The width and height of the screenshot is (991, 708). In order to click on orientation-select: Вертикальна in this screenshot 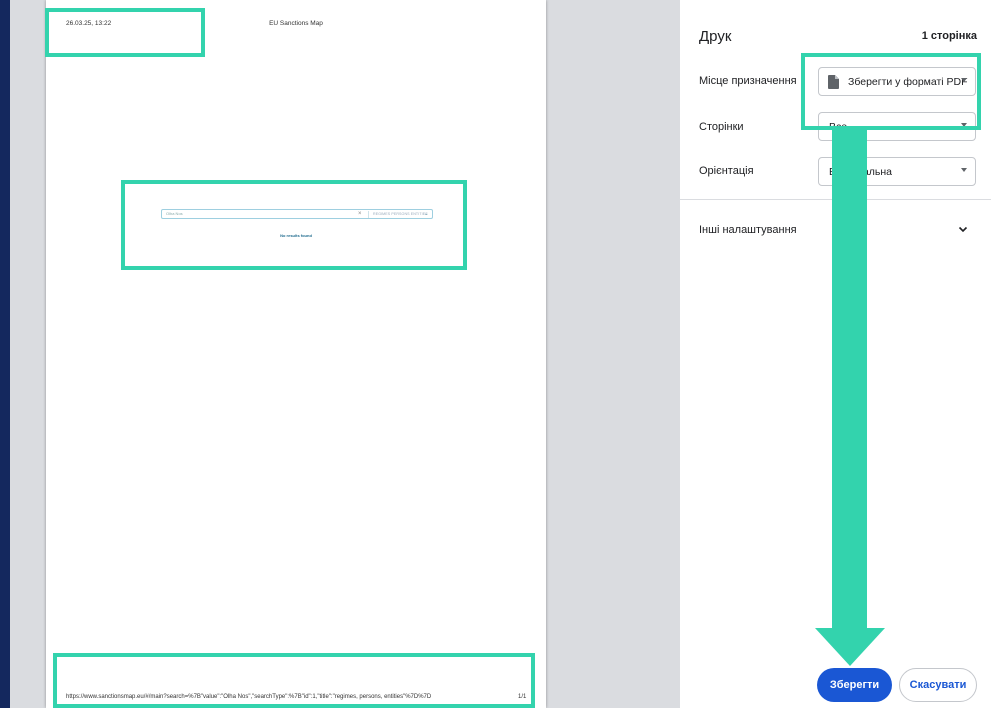, I will do `click(897, 171)`.